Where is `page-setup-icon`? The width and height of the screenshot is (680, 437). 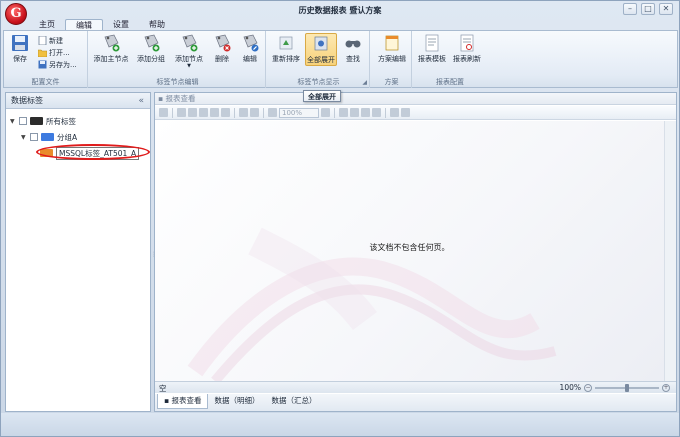
page-setup-icon is located at coordinates (214, 112).